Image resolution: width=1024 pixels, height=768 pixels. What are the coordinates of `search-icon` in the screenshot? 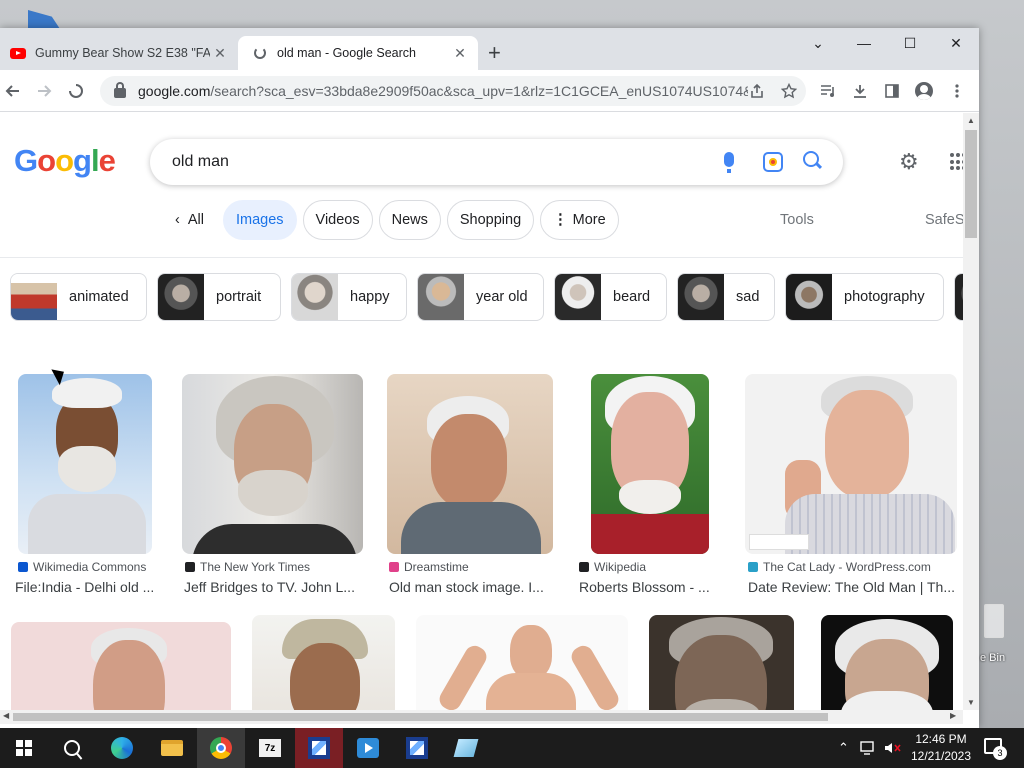 It's located at (813, 161).